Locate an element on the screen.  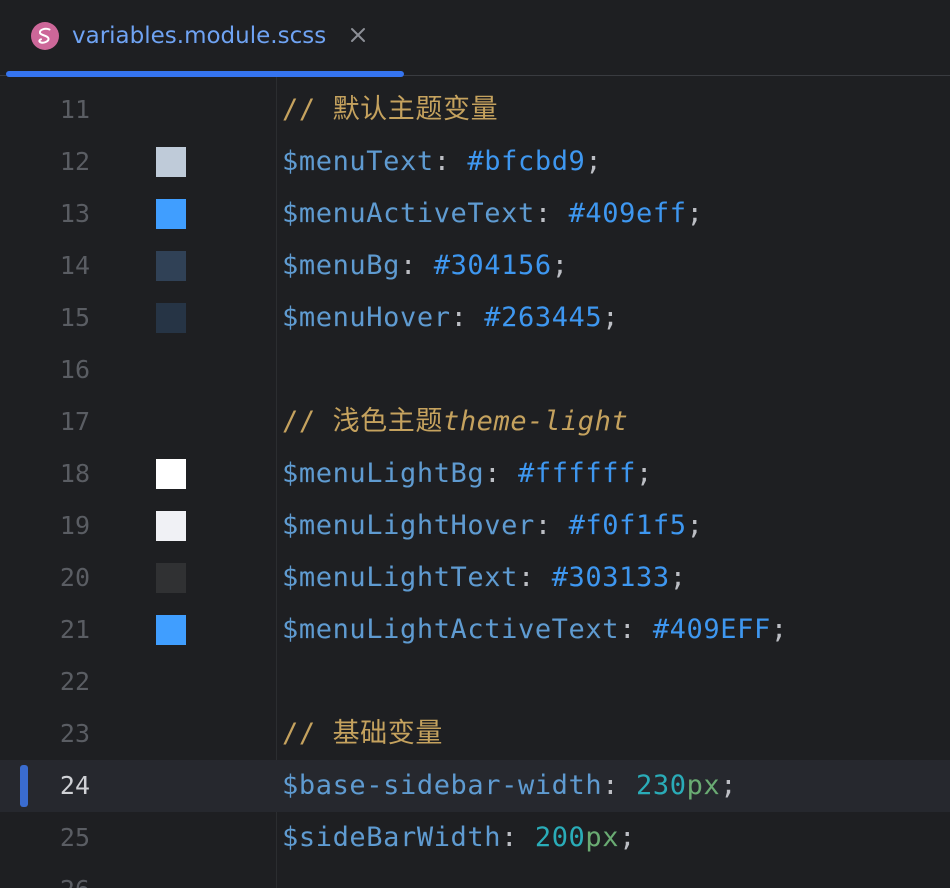
code-token: $base-sidebar-width is located at coordinates (442, 785).